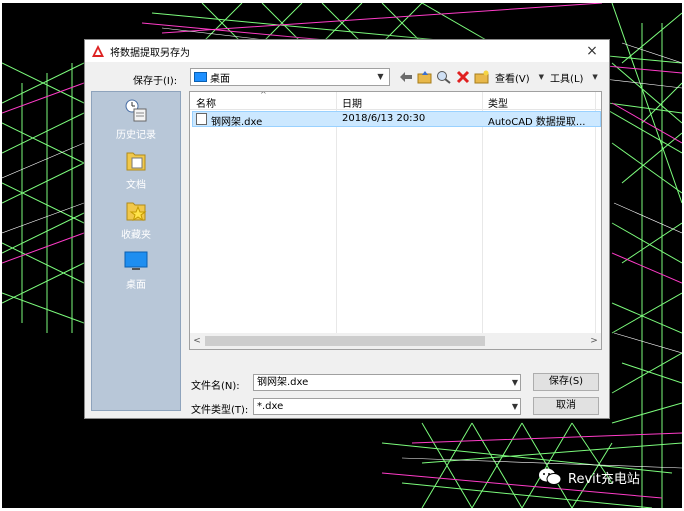 The image size is (684, 511). Describe the element at coordinates (345, 341) in the screenshot. I see `scrollbar-thumb` at that location.